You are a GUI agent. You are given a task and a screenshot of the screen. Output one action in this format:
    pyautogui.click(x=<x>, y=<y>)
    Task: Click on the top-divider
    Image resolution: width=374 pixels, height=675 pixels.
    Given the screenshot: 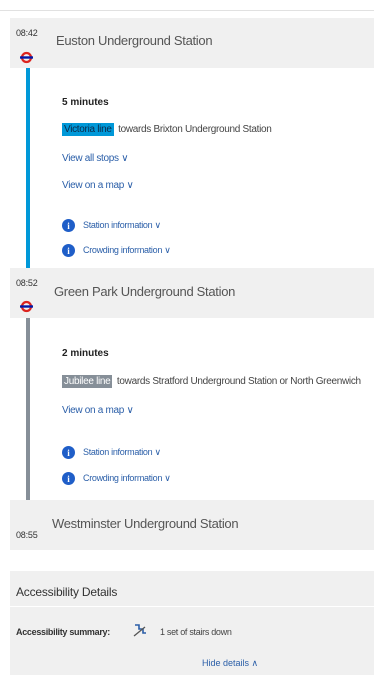 What is the action you would take?
    pyautogui.click(x=187, y=10)
    